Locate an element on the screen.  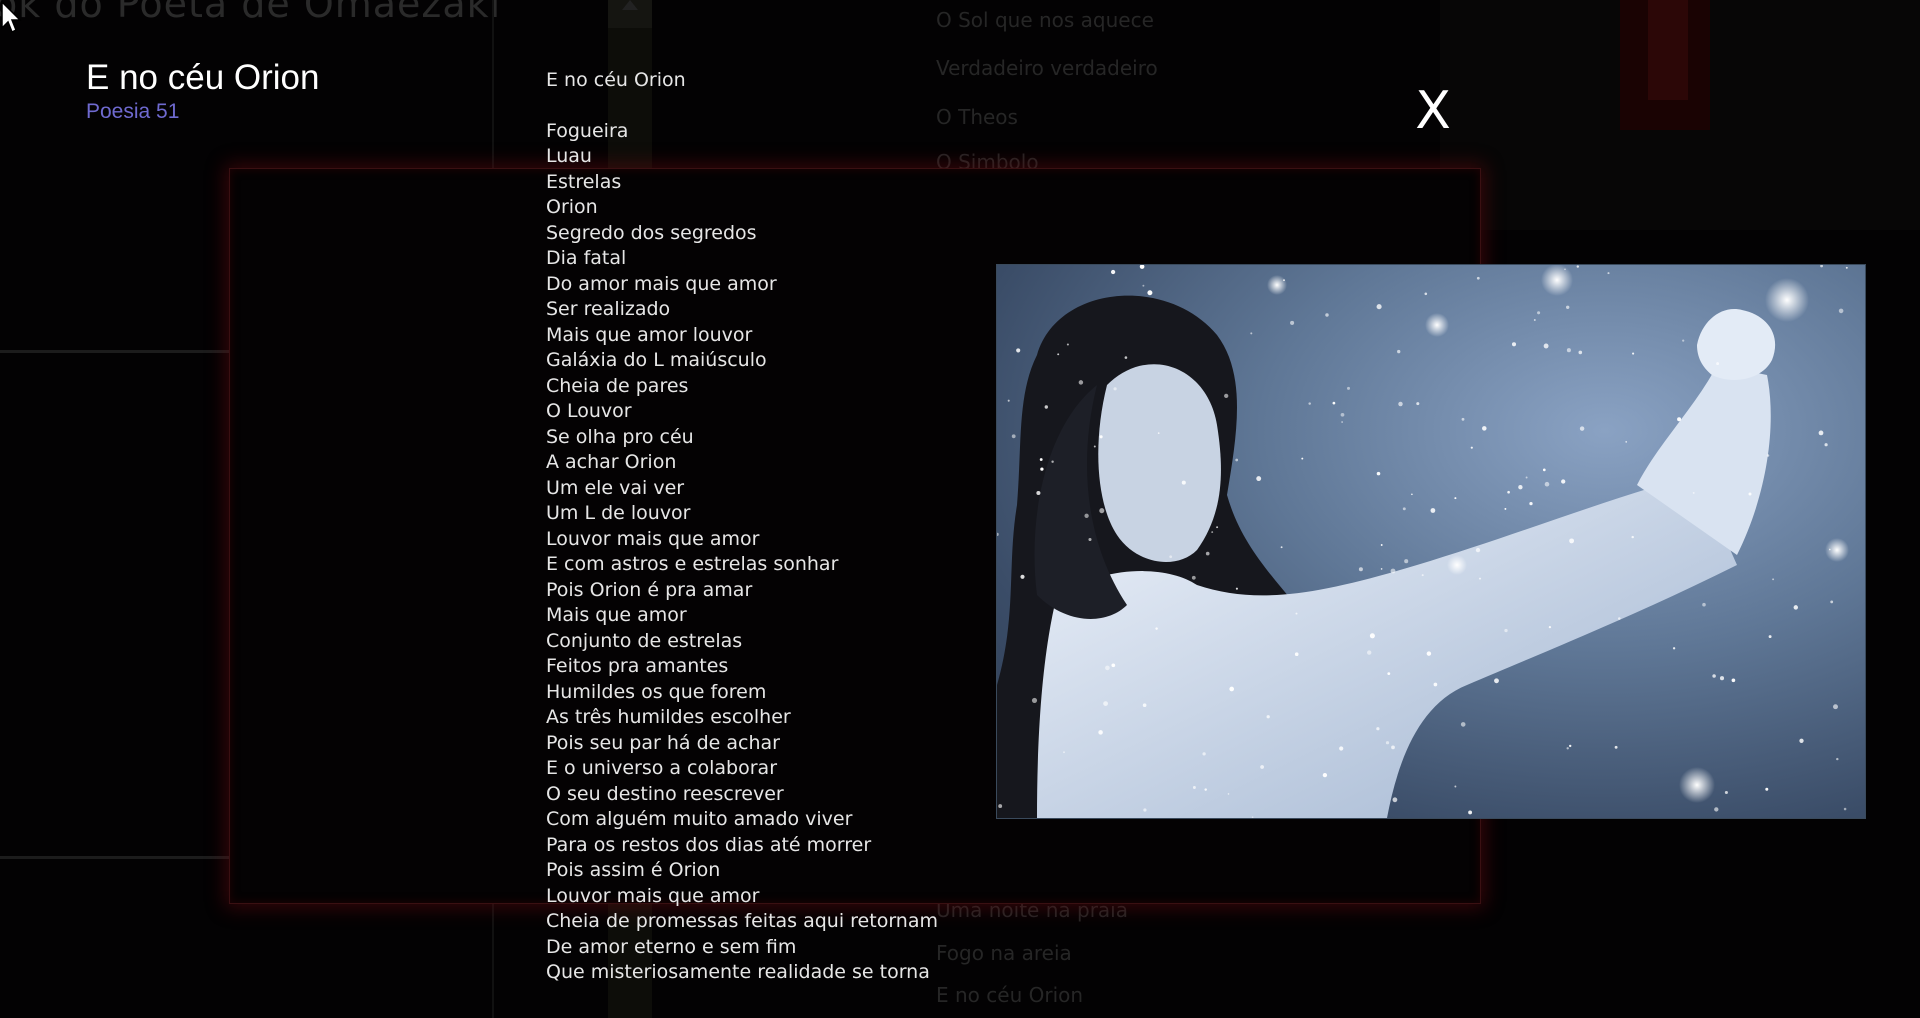
close-button: X is located at coordinates (1433, 111).